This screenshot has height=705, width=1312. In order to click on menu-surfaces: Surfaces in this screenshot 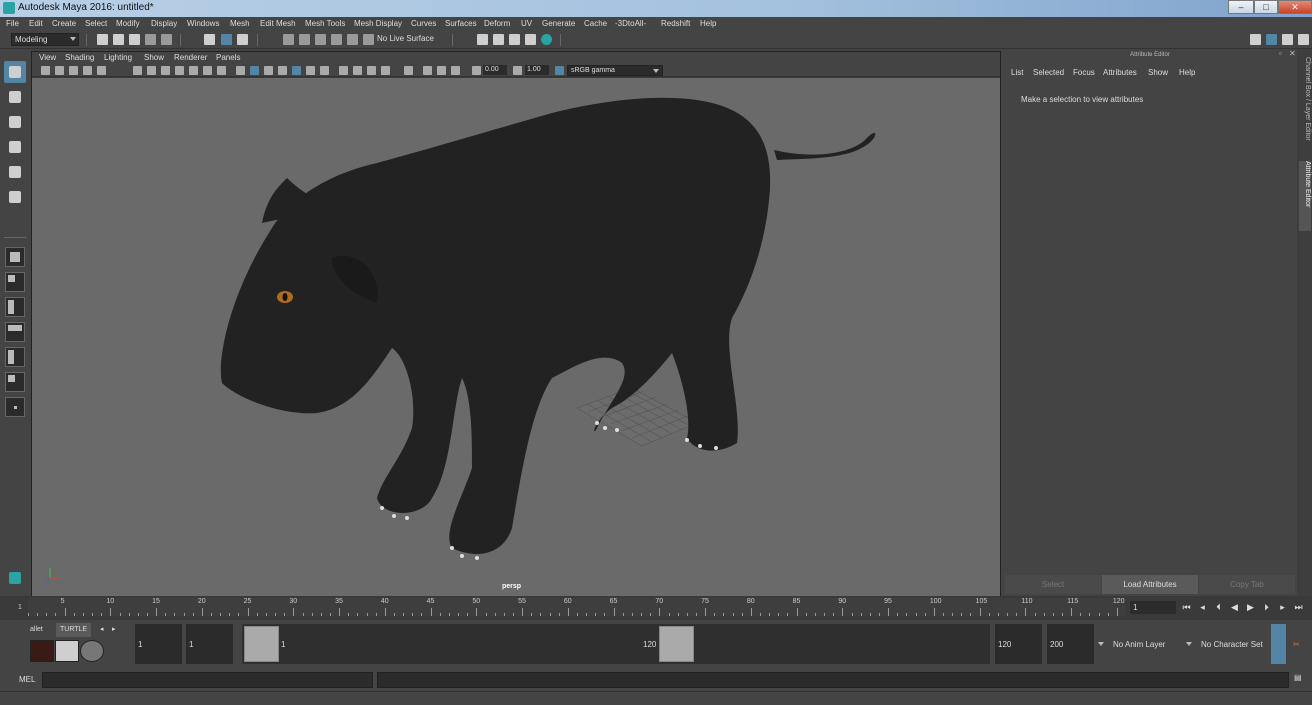, I will do `click(461, 23)`.